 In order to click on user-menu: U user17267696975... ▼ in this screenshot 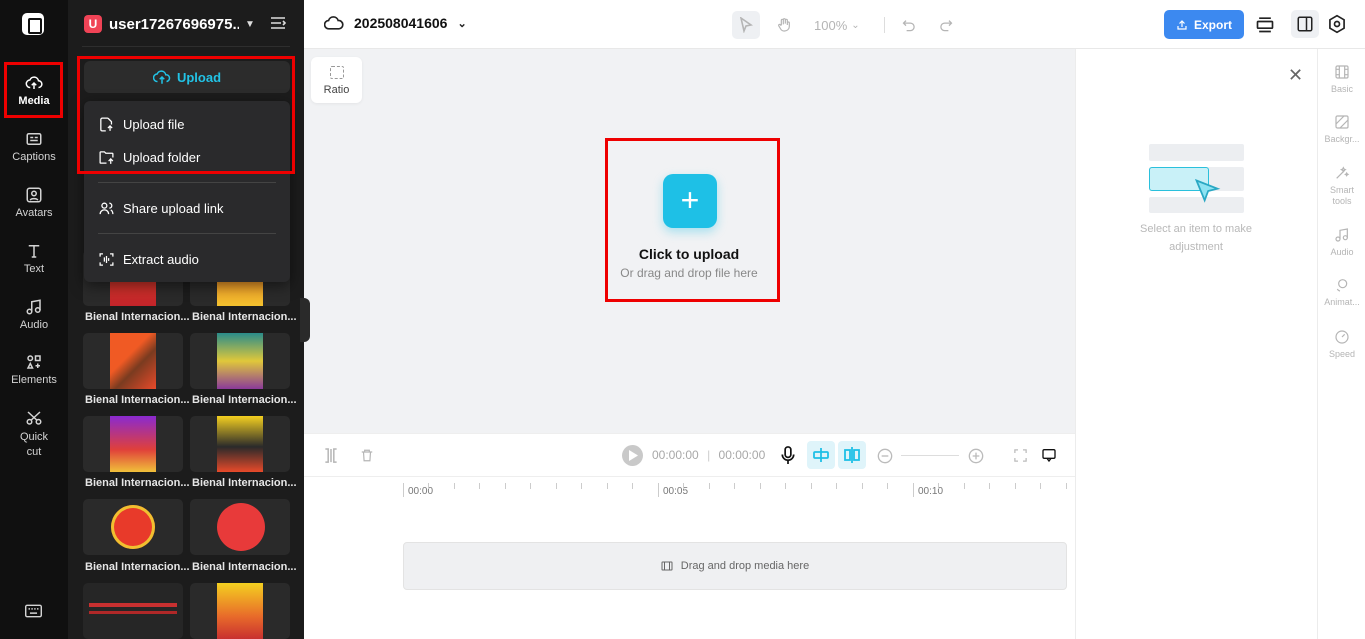, I will do `click(169, 24)`.